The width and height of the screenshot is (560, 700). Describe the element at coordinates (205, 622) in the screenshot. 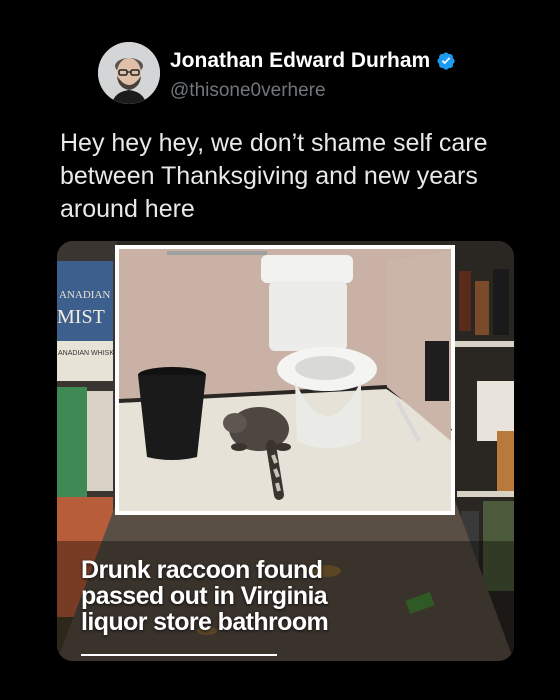

I see `headline-line: liquor store bathroom` at that location.